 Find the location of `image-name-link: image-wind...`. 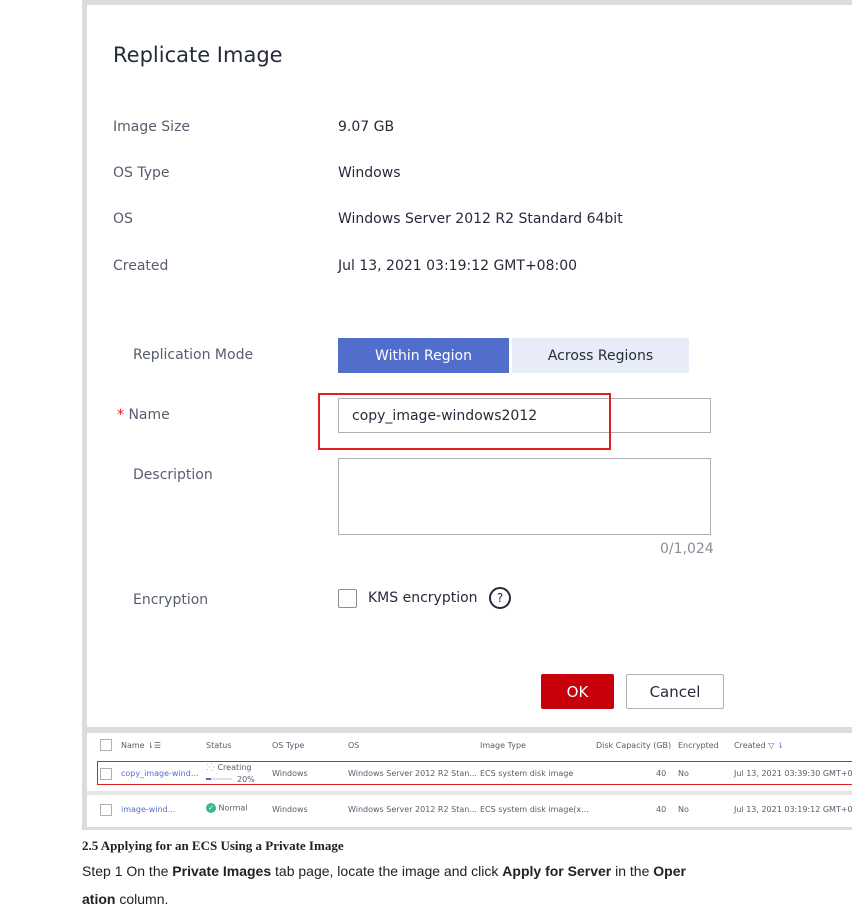

image-name-link: image-wind... is located at coordinates (148, 809).